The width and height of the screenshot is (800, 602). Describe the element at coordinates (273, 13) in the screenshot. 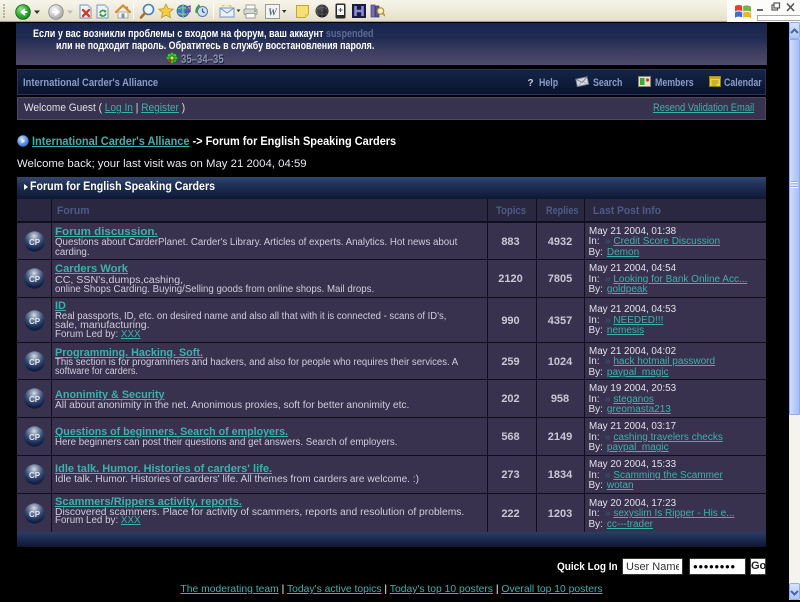

I see `svg-text: W` at that location.